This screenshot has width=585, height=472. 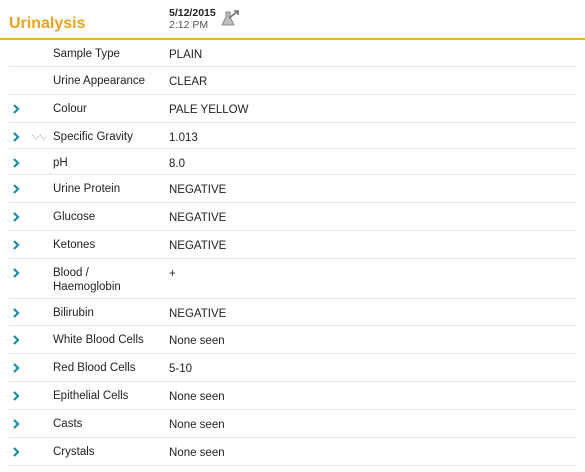 I want to click on section-title: Urinalysis, so click(x=47, y=23).